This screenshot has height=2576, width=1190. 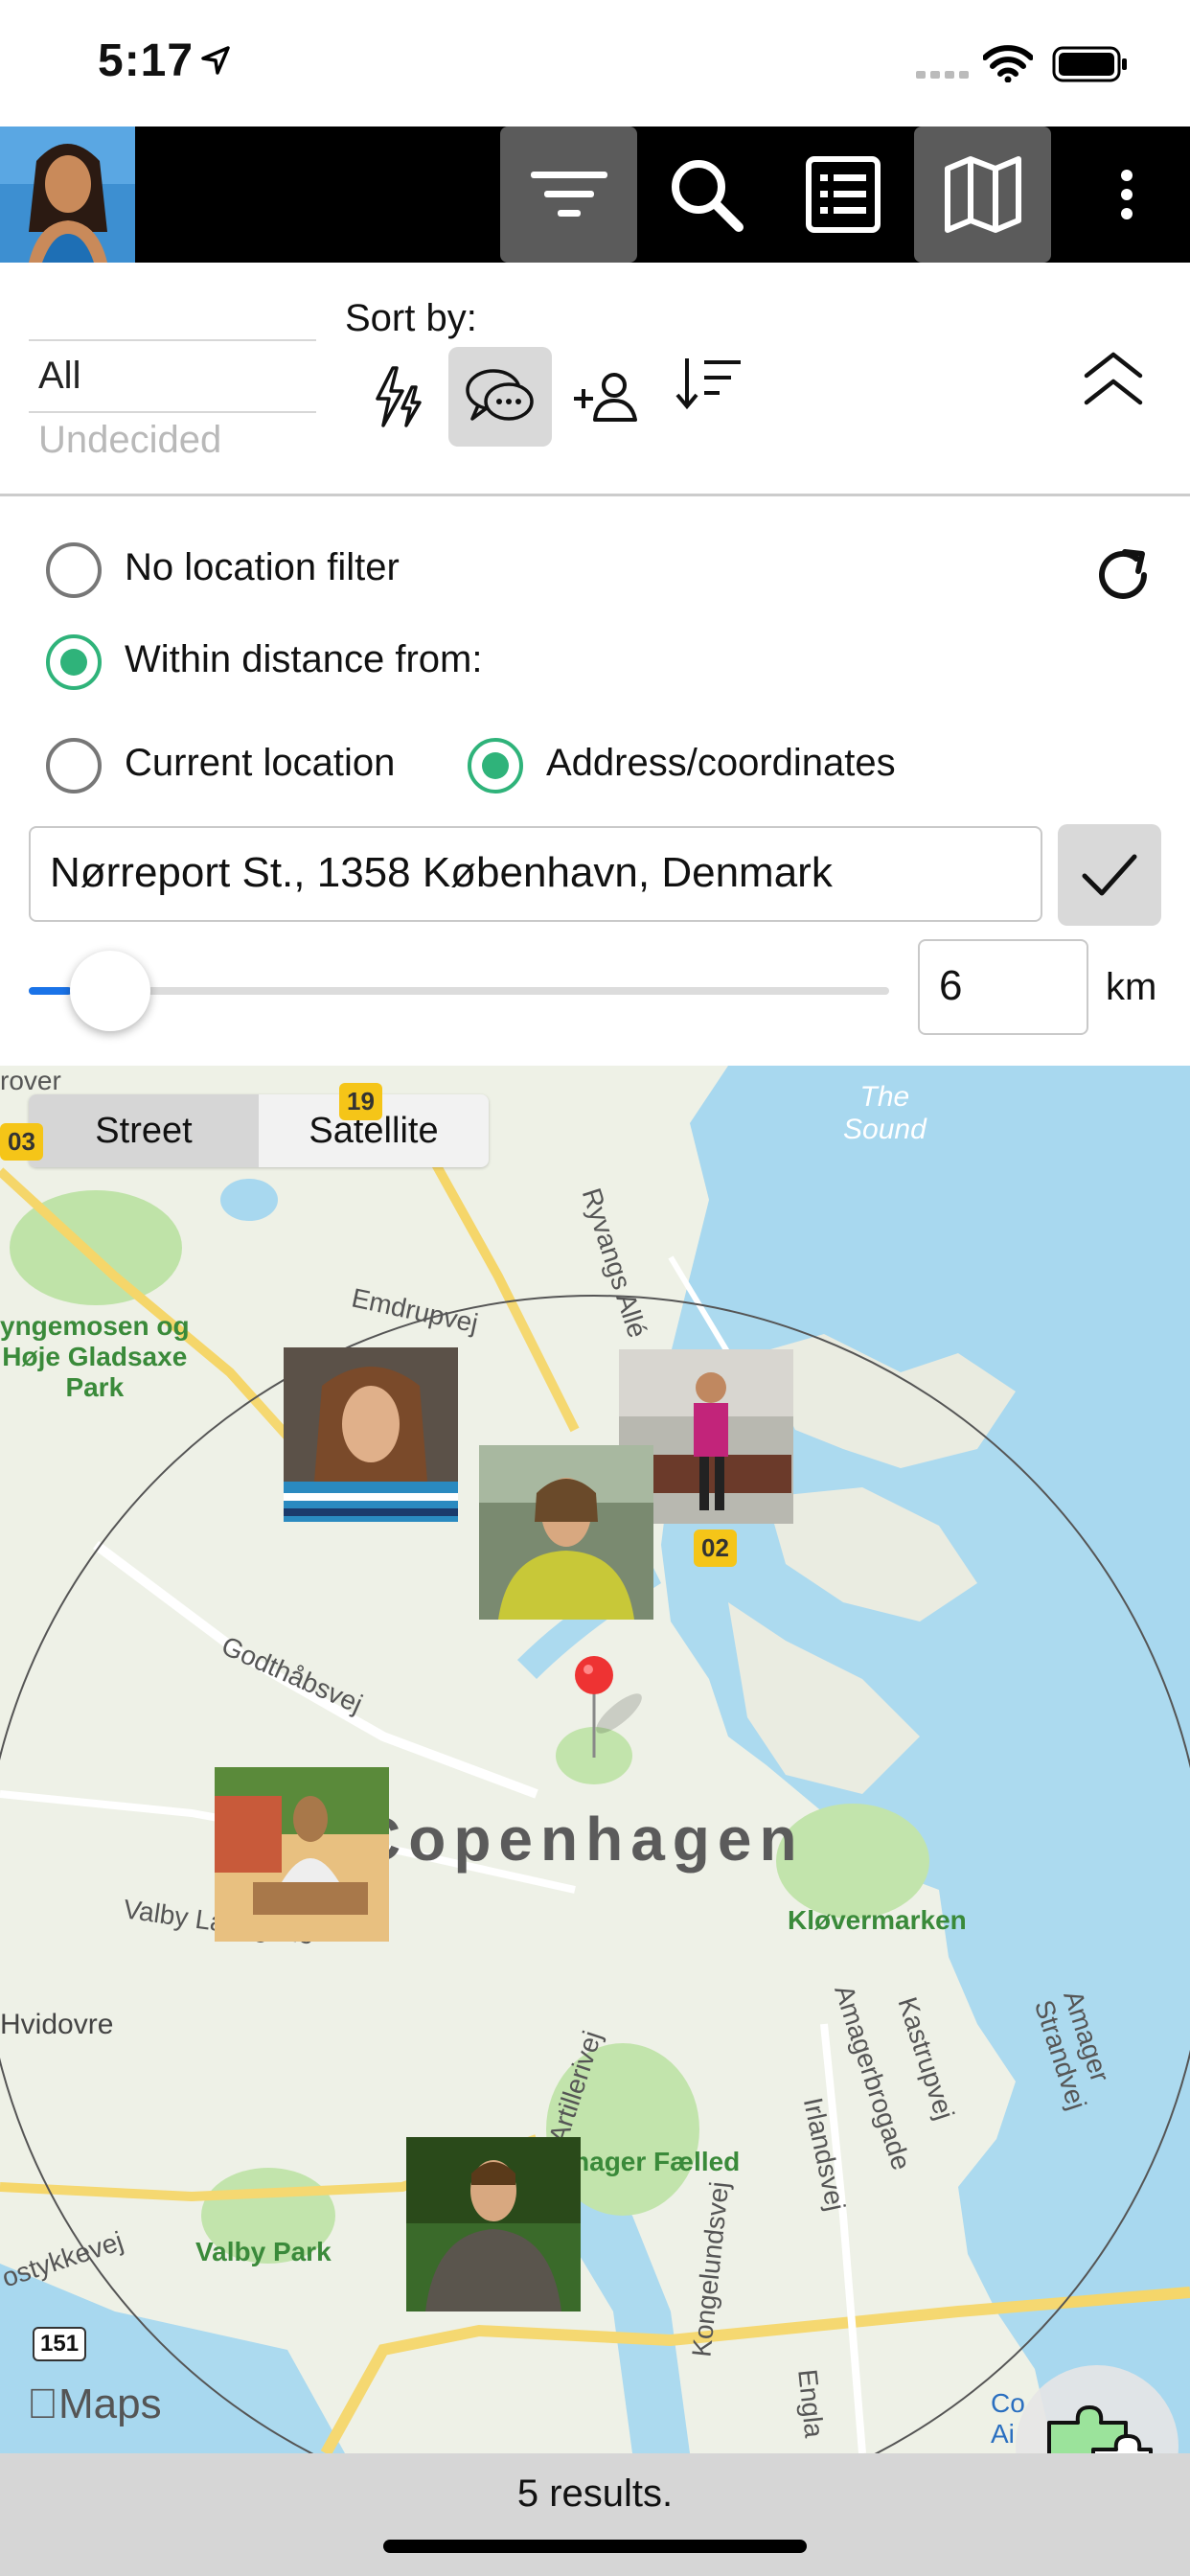 What do you see at coordinates (536, 874) in the screenshot?
I see `address-input: Nørreport St., 1358 København, Denmark` at bounding box center [536, 874].